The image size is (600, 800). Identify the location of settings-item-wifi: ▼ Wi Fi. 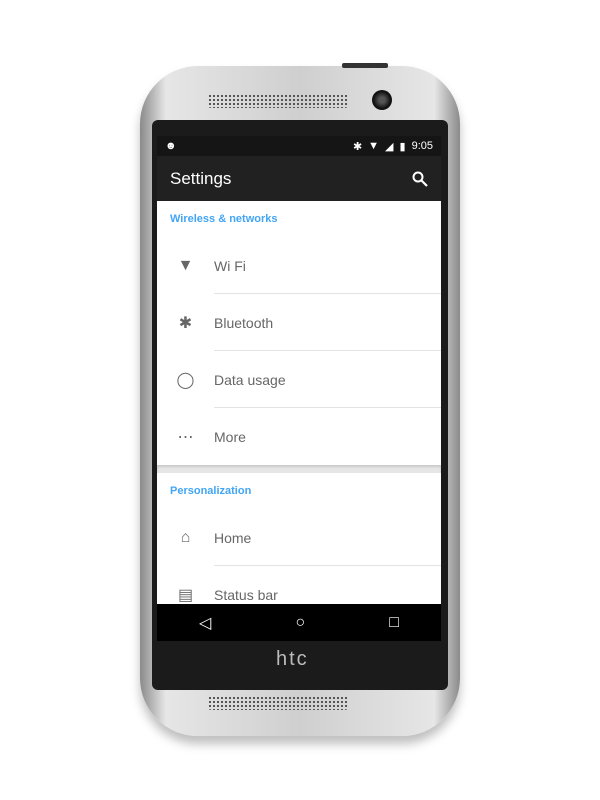
(299, 265).